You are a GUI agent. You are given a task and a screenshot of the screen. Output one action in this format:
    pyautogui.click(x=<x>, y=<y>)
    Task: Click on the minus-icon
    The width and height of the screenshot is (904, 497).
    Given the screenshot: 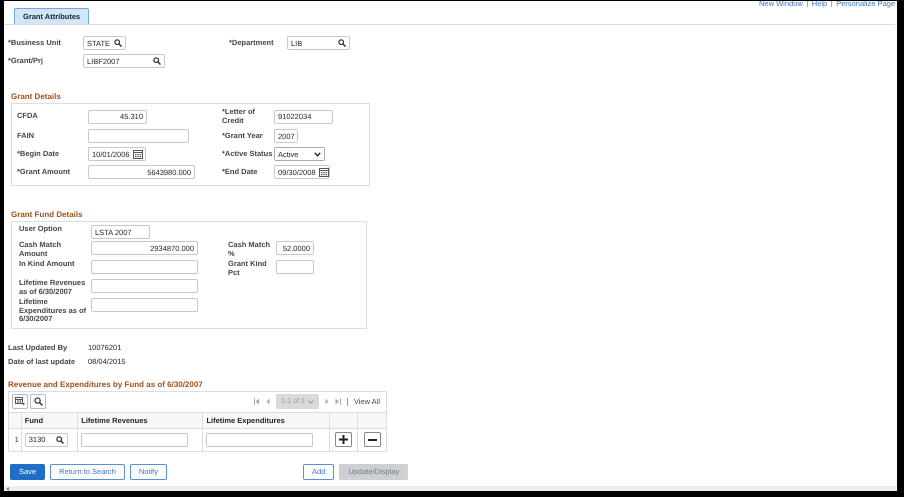 What is the action you would take?
    pyautogui.click(x=372, y=439)
    